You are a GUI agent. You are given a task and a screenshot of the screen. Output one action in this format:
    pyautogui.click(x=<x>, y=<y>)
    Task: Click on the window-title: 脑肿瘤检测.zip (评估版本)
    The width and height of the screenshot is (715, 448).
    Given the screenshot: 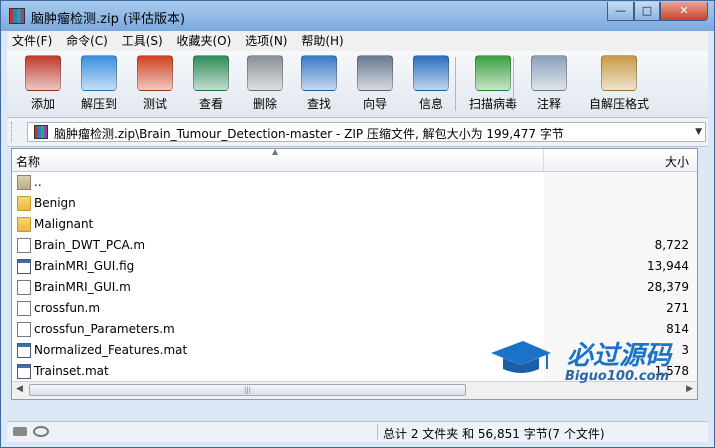 What is the action you would take?
    pyautogui.click(x=108, y=19)
    